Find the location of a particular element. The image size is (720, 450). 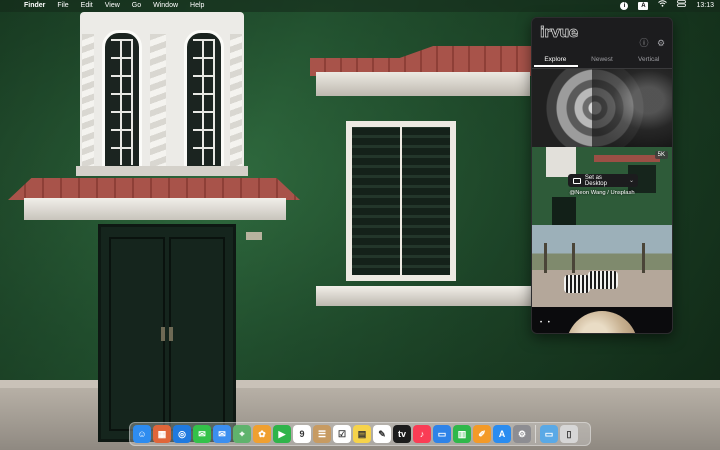

dock-downloads-folder-icon: ▭ is located at coordinates (549, 434).